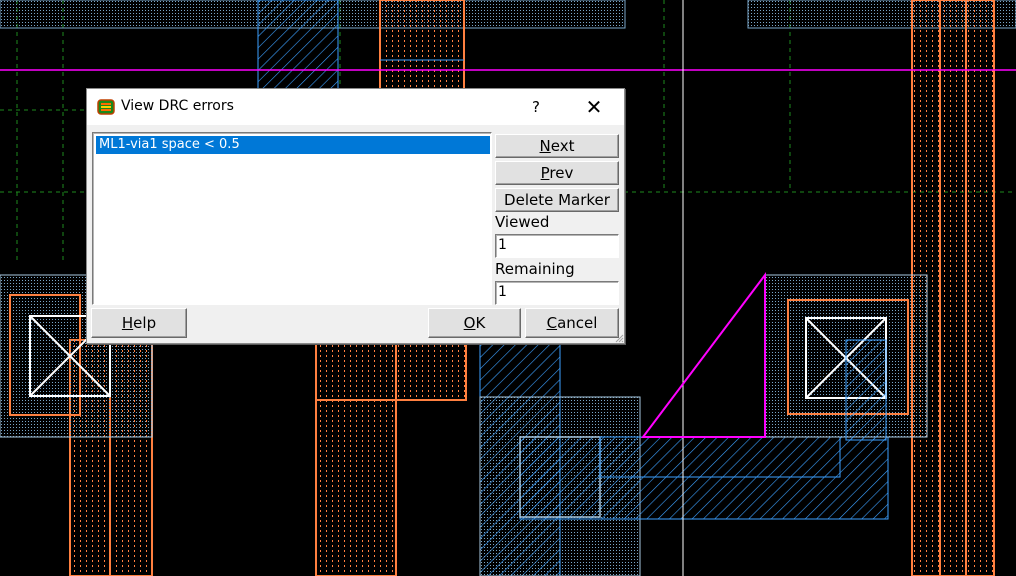  What do you see at coordinates (536, 107) in the screenshot?
I see `help-icon: ?` at bounding box center [536, 107].